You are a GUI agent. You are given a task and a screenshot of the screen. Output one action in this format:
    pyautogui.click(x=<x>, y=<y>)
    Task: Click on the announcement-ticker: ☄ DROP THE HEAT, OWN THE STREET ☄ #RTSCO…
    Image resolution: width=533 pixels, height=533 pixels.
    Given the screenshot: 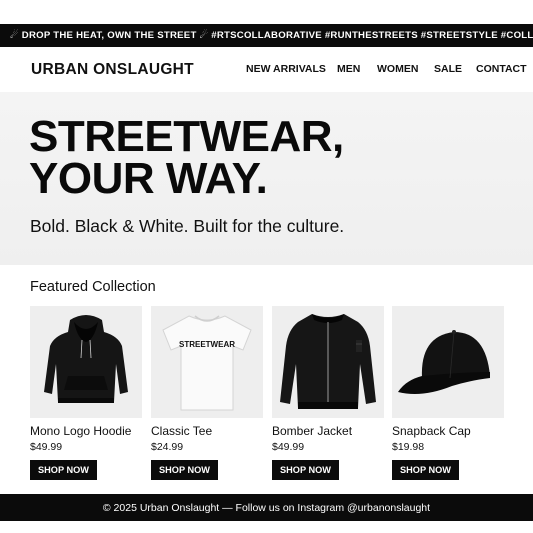 What is the action you would take?
    pyautogui.click(x=266, y=35)
    